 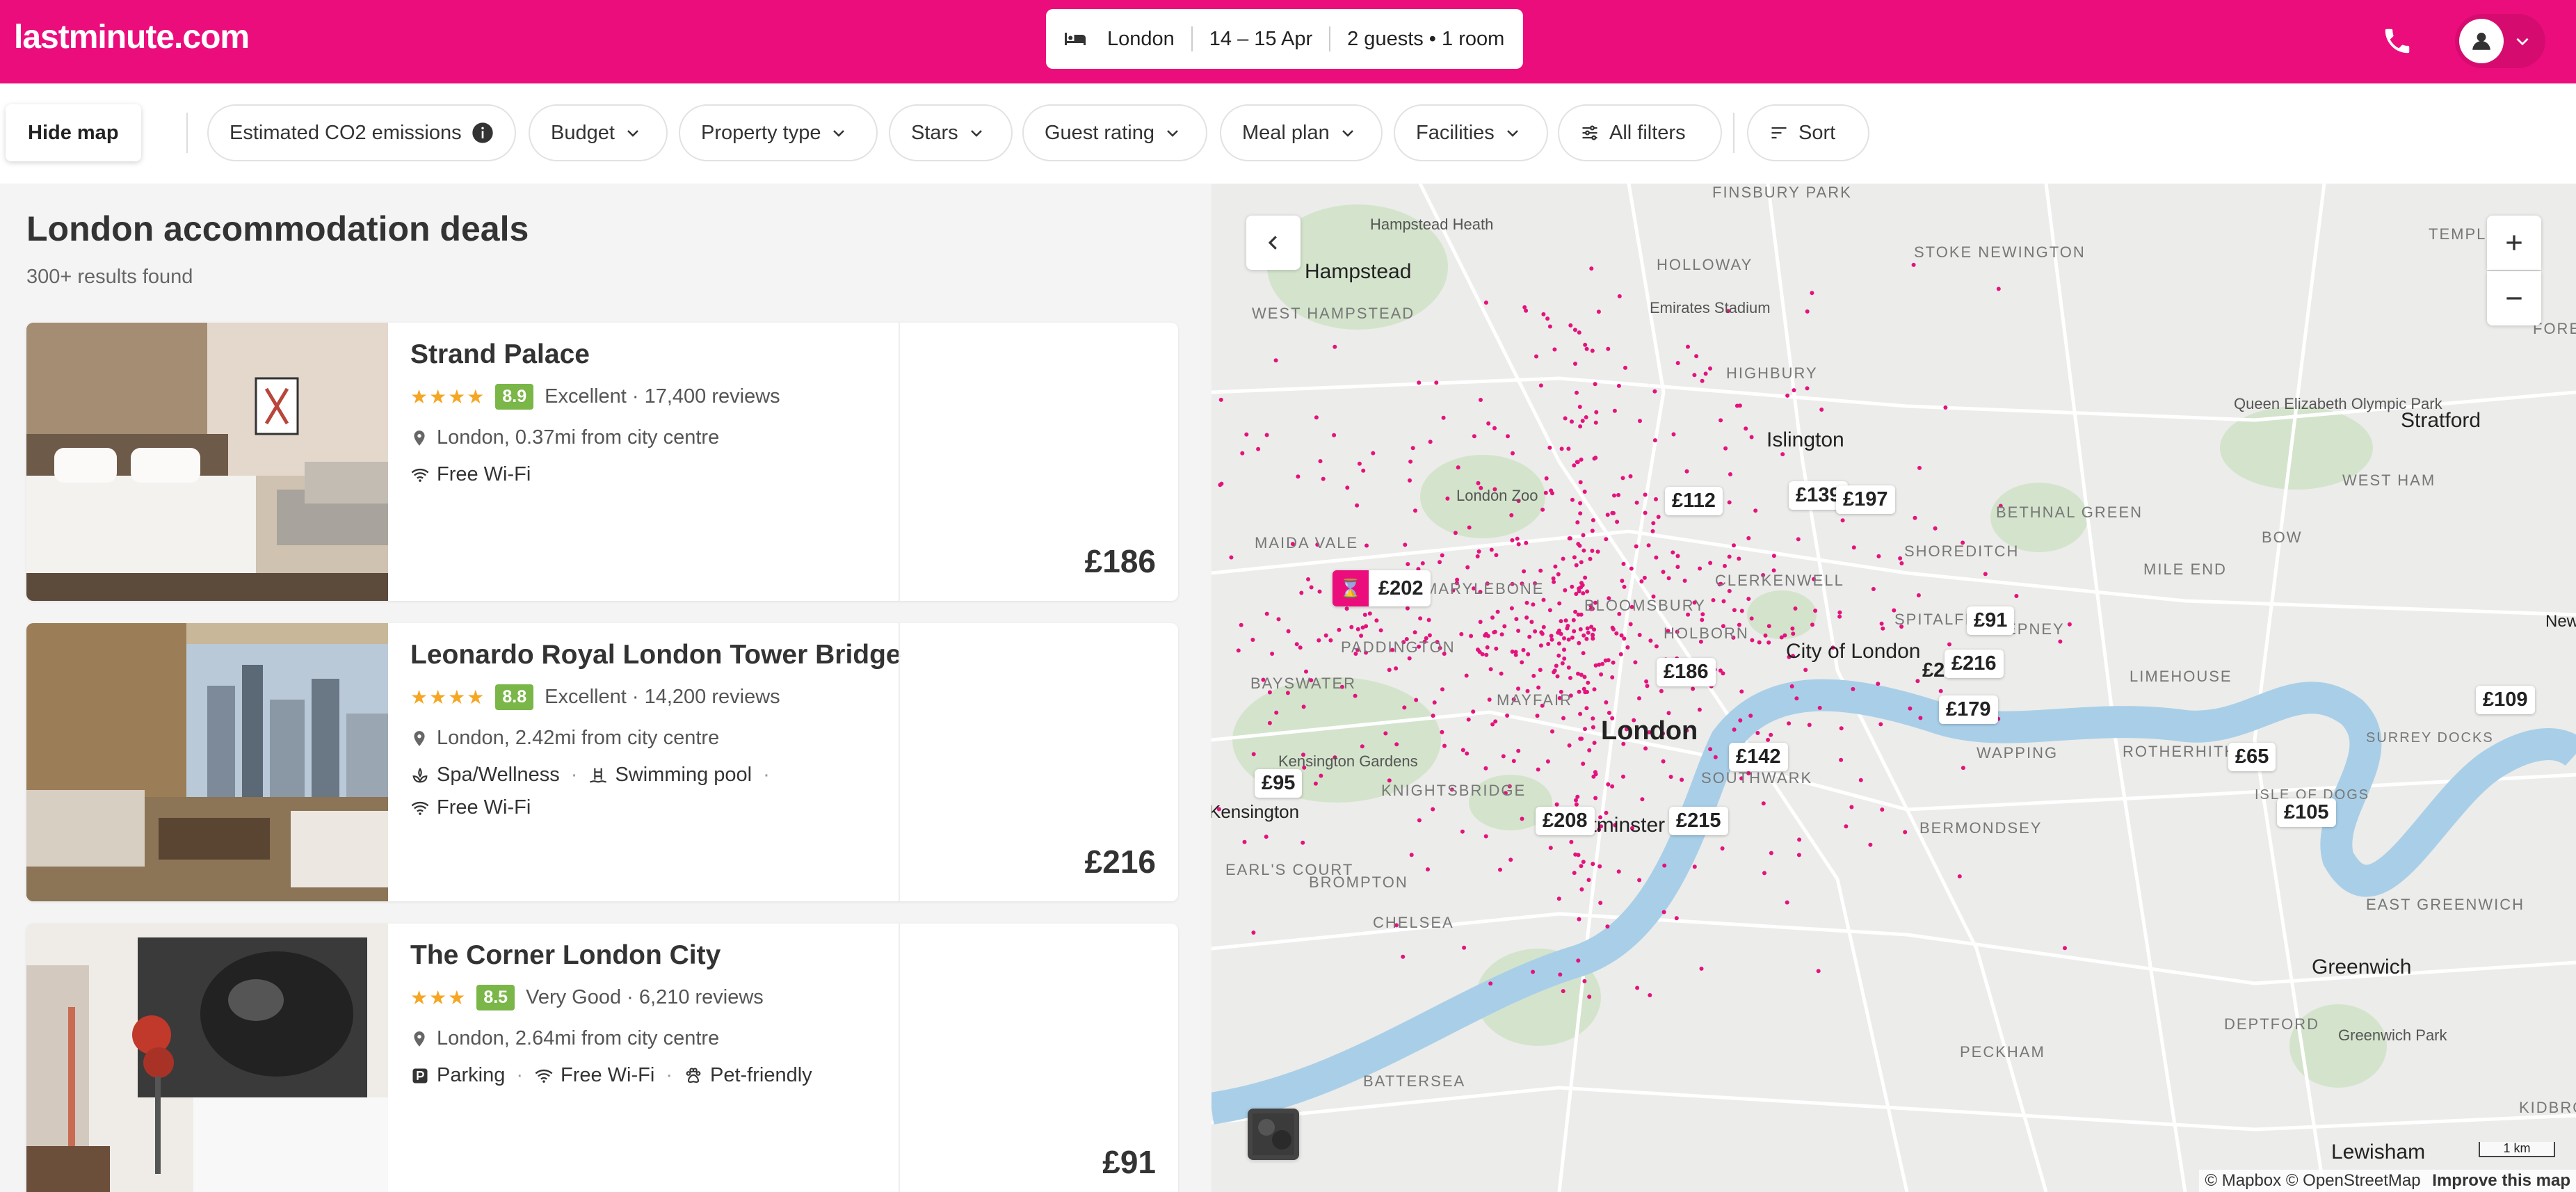 I want to click on attribution-text: © Mapbox © OpenStreetMap, so click(x=2312, y=1180).